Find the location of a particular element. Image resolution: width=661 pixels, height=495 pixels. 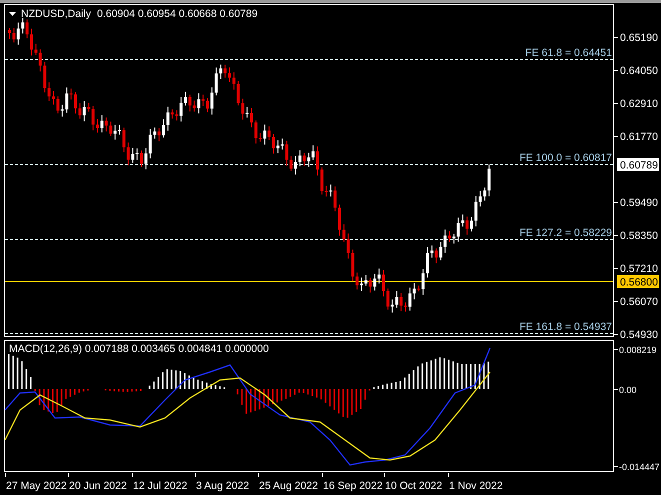

price-tick-label: 0.57210 is located at coordinates (639, 269).